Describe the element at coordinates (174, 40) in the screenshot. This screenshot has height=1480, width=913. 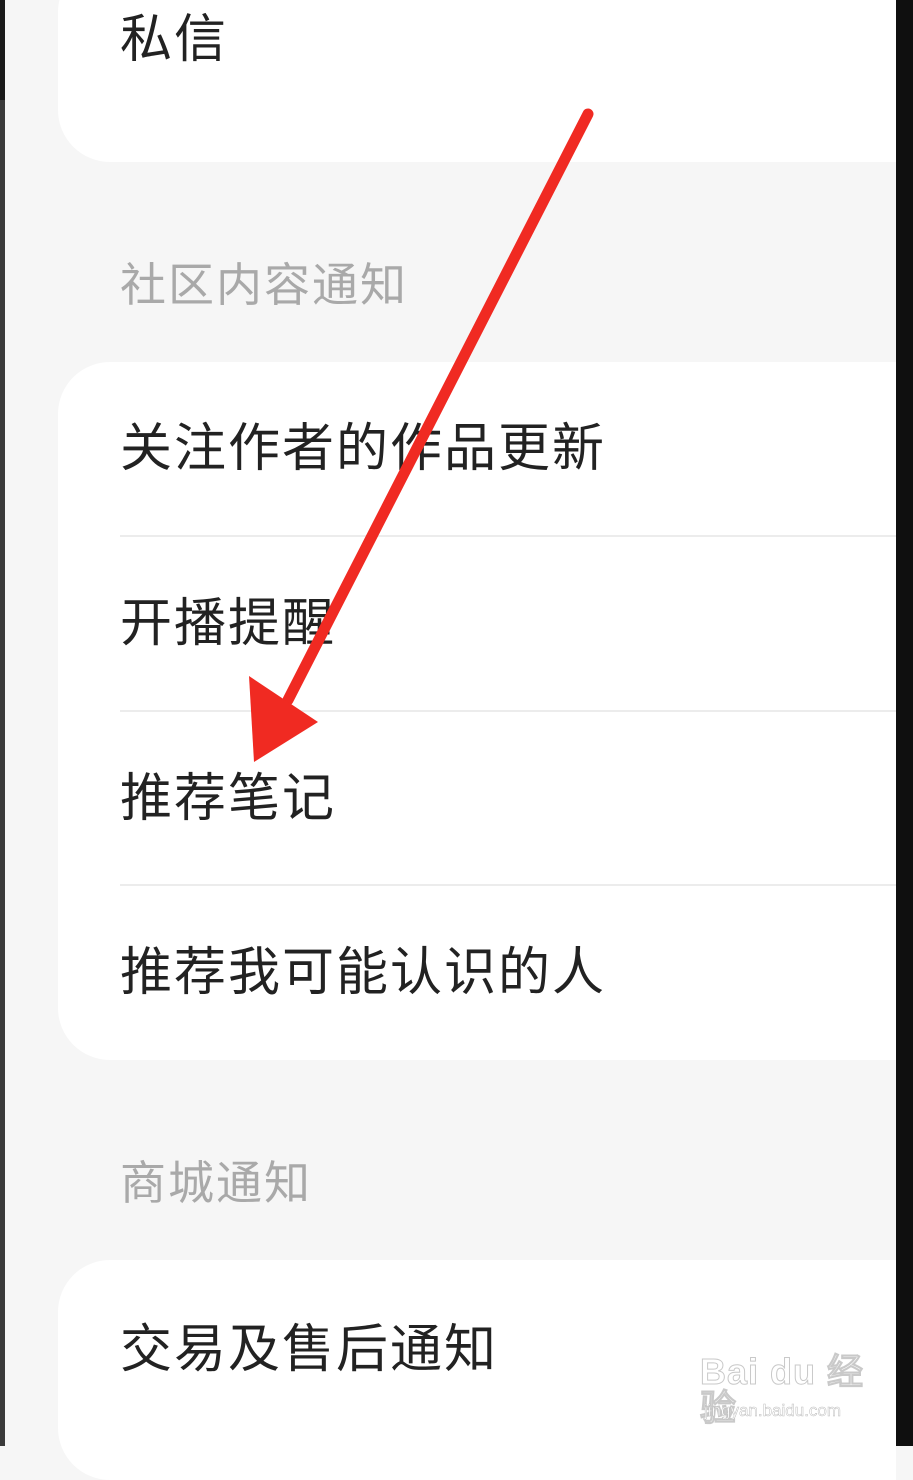
I see `settings-row-label: 私信` at that location.